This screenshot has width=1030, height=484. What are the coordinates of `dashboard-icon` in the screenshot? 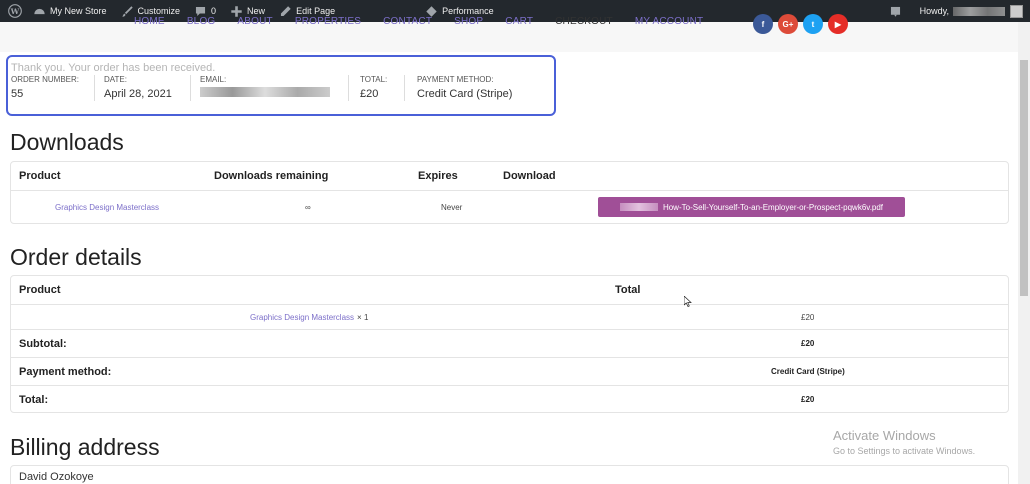 It's located at (39, 11).